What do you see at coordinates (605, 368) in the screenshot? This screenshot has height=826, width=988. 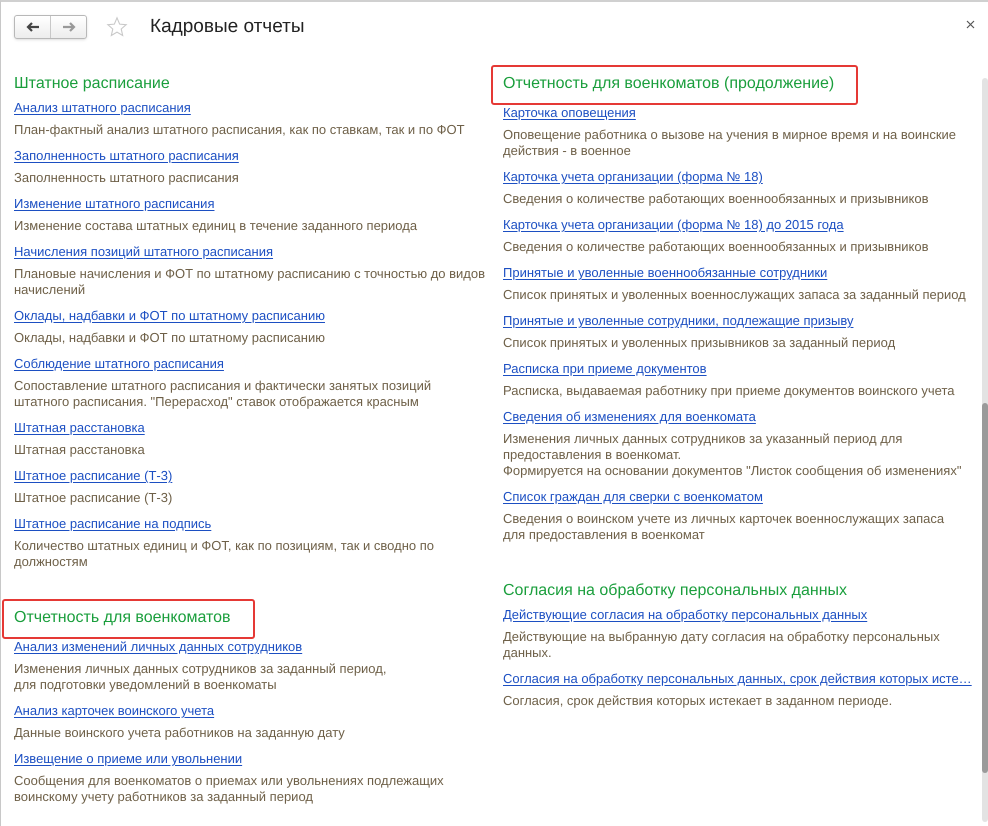 I see `report-link: Расписка при приеме документов` at bounding box center [605, 368].